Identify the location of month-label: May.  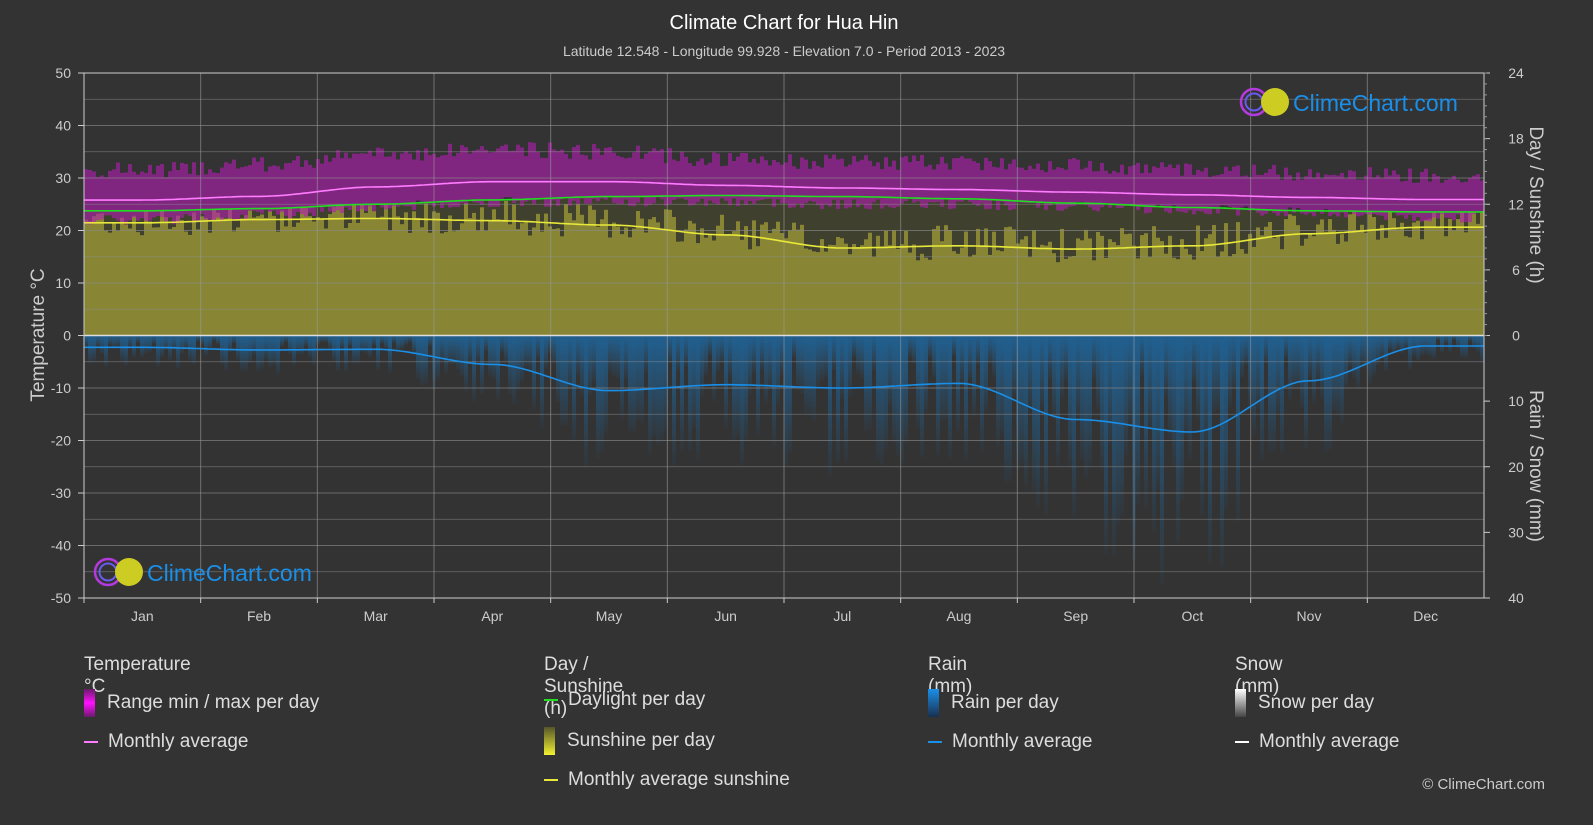
(609, 616).